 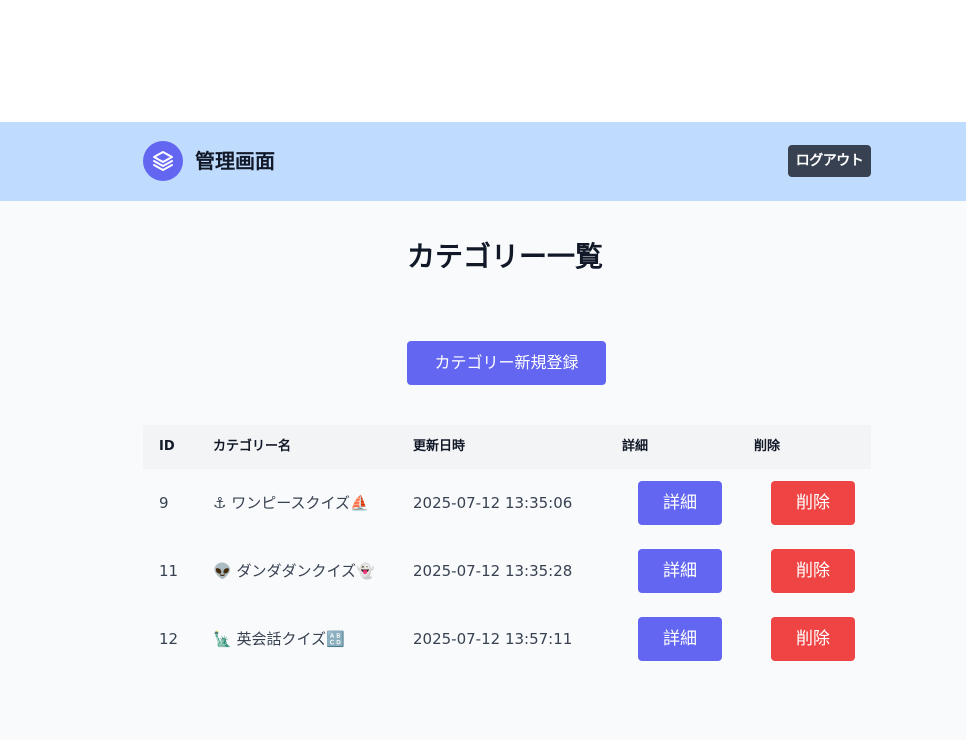 I want to click on table-row: 12 🗽 英会話クイズ🔠 2025-07-12 13:57:11 詳細 削除, so click(x=507, y=639).